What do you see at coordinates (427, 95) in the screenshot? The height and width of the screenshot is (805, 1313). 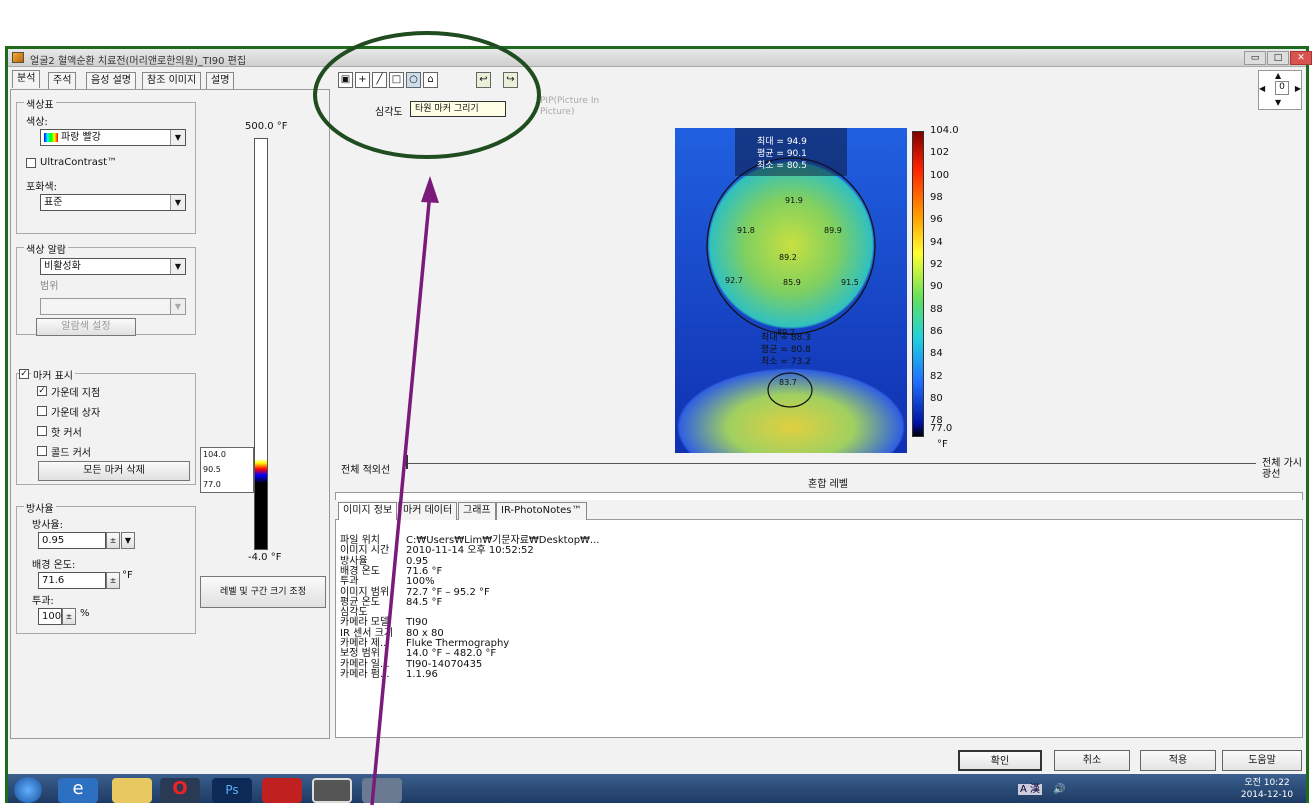 I see `annotation-circle` at bounding box center [427, 95].